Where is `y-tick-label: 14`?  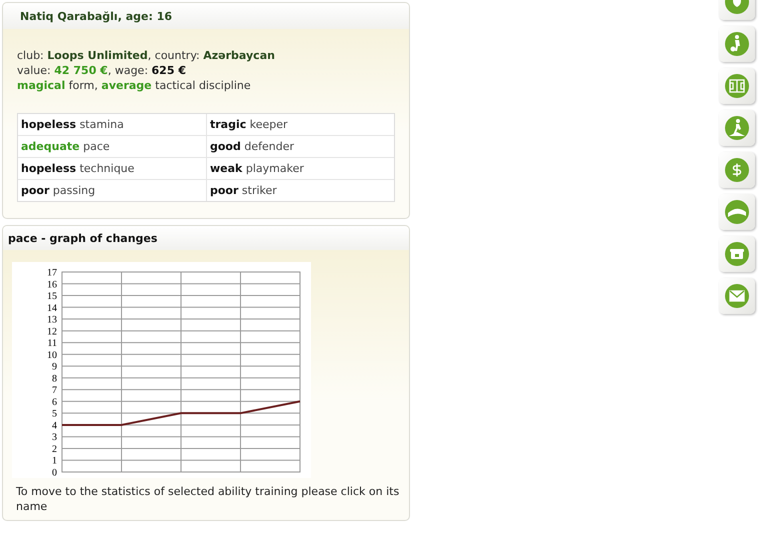
y-tick-label: 14 is located at coordinates (52, 308).